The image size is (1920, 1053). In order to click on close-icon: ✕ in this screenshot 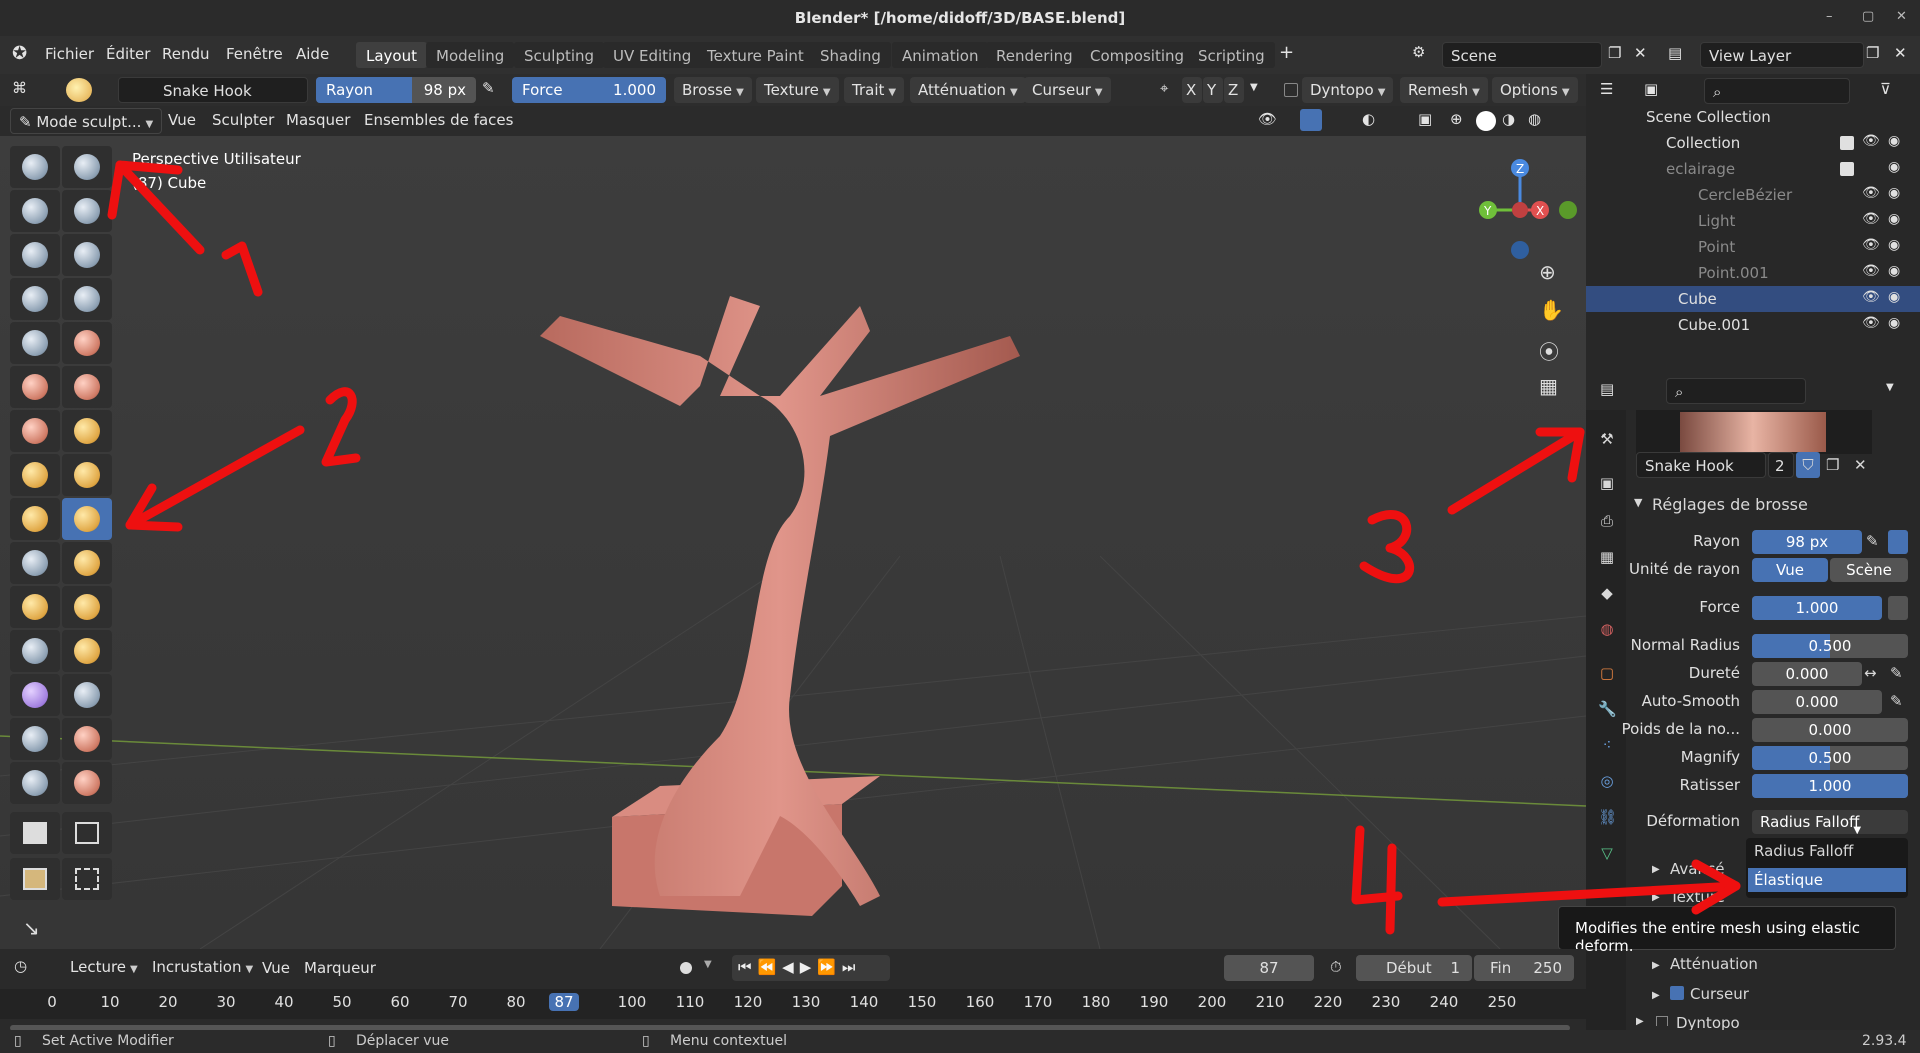, I will do `click(1901, 16)`.